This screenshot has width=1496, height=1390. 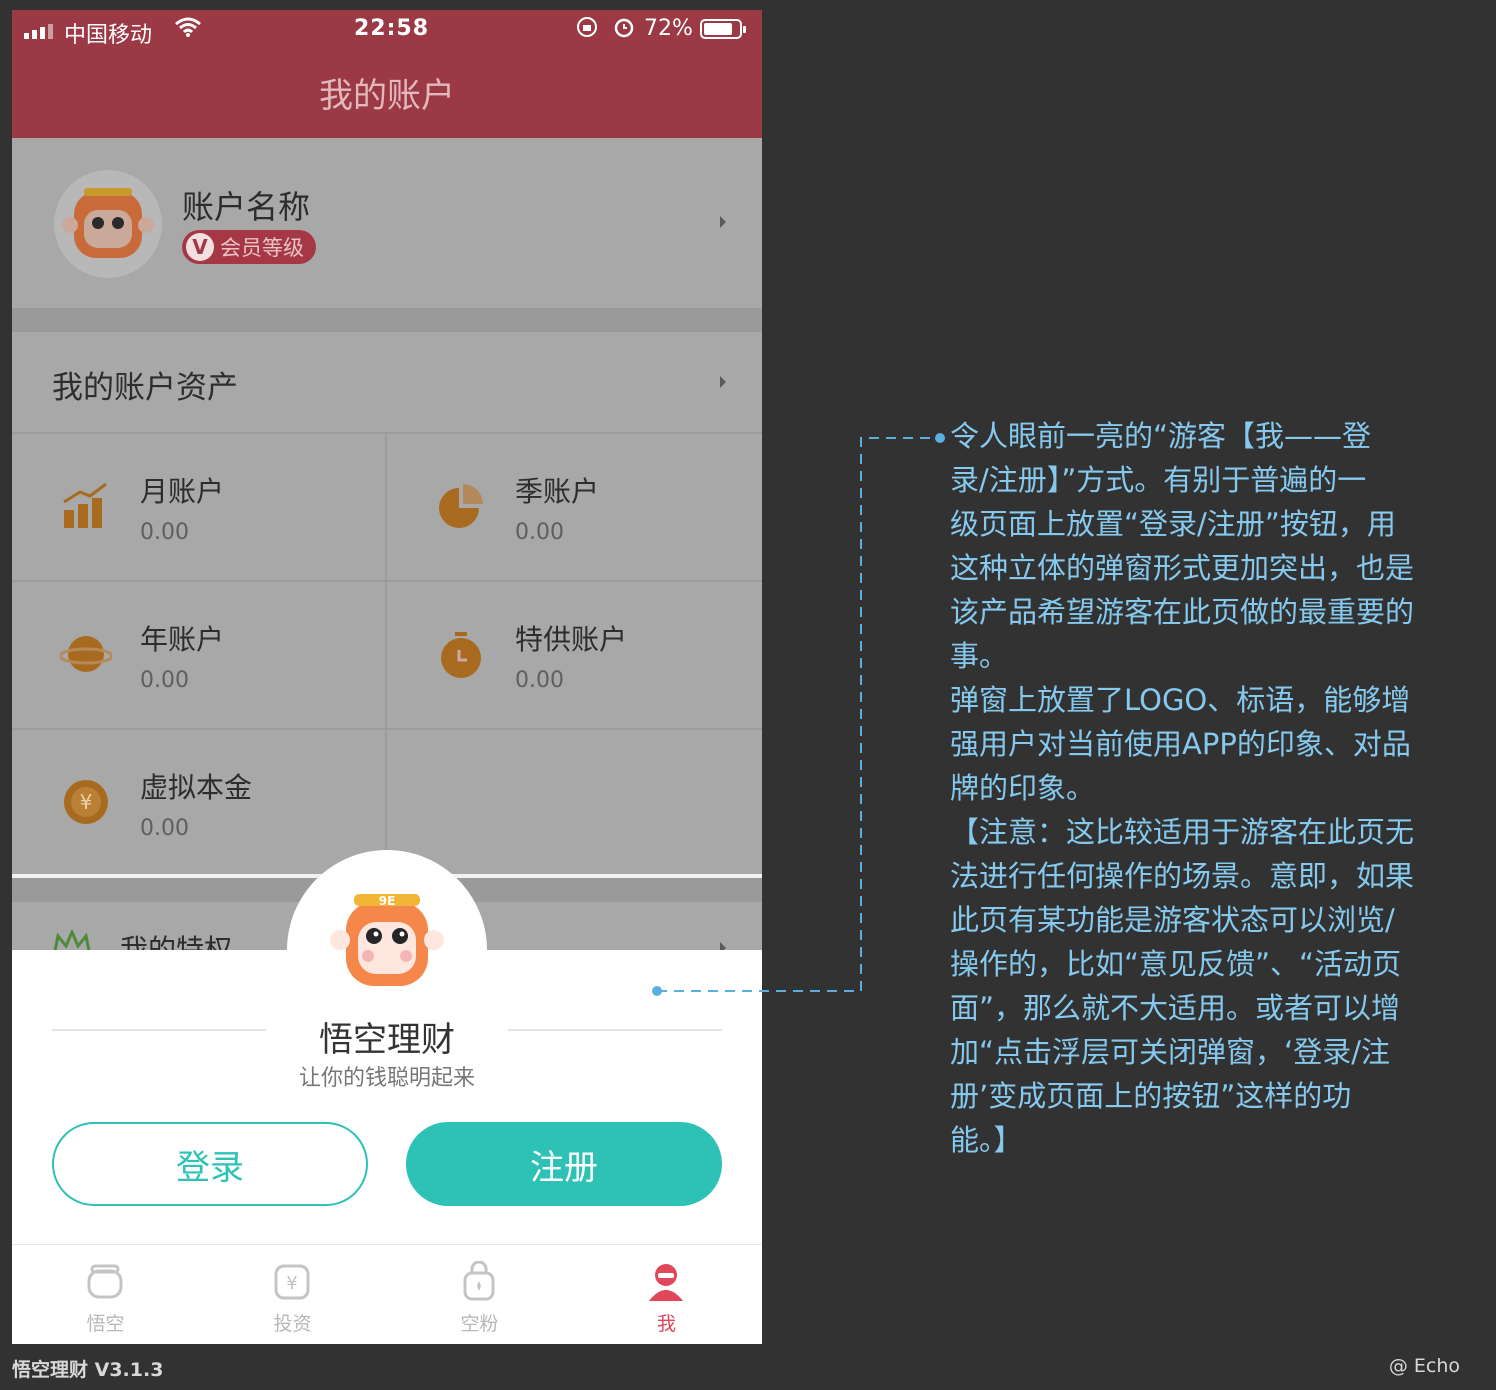 What do you see at coordinates (1182, 832) in the screenshot?
I see `annotation-line: 【注意：这比较适用于游客在此页无` at bounding box center [1182, 832].